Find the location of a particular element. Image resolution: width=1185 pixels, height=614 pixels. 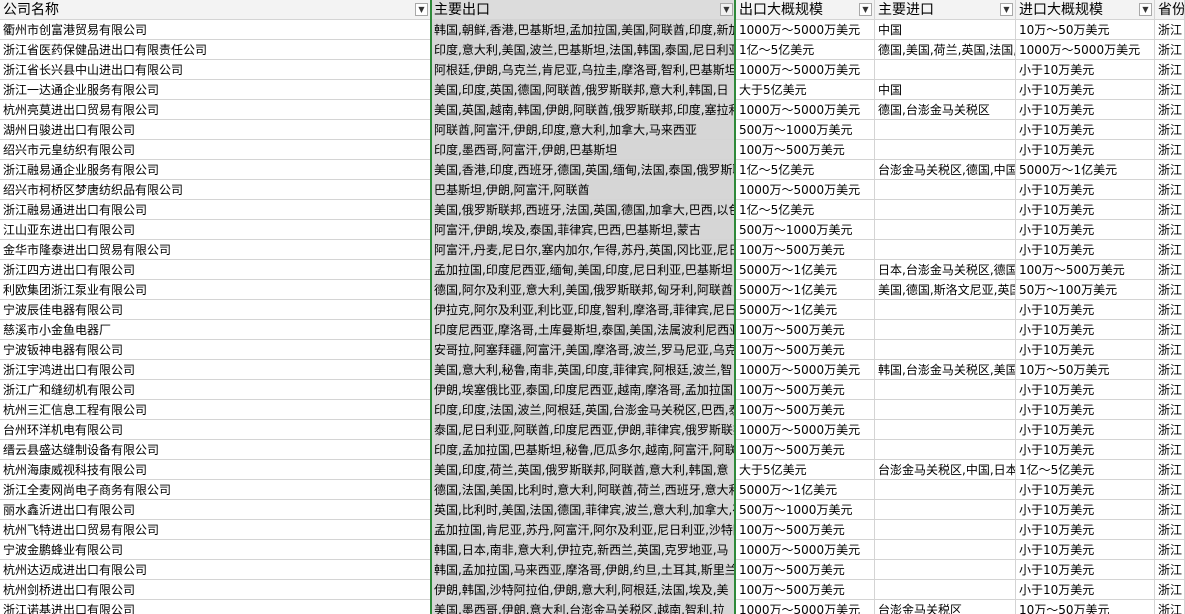

cell-main-import: 德国,美国,荷兰,英国,法国, is located at coordinates (945, 50).